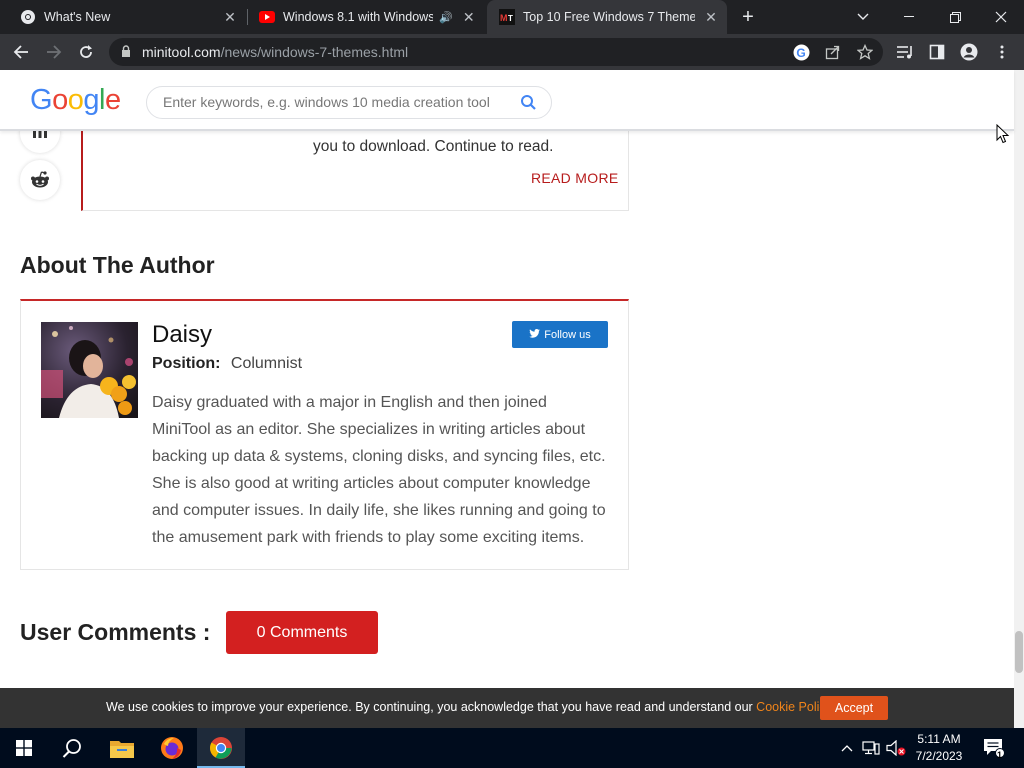  I want to click on file-explorer-icon, so click(122, 748).